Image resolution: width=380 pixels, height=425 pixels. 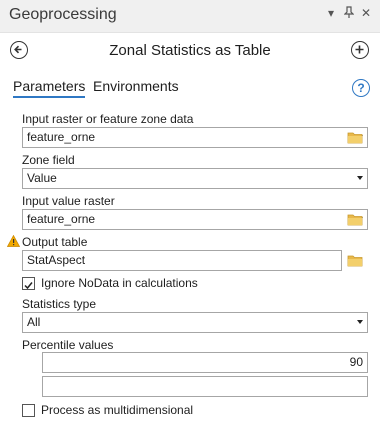 I want to click on tab-environments: Environments, so click(x=136, y=86).